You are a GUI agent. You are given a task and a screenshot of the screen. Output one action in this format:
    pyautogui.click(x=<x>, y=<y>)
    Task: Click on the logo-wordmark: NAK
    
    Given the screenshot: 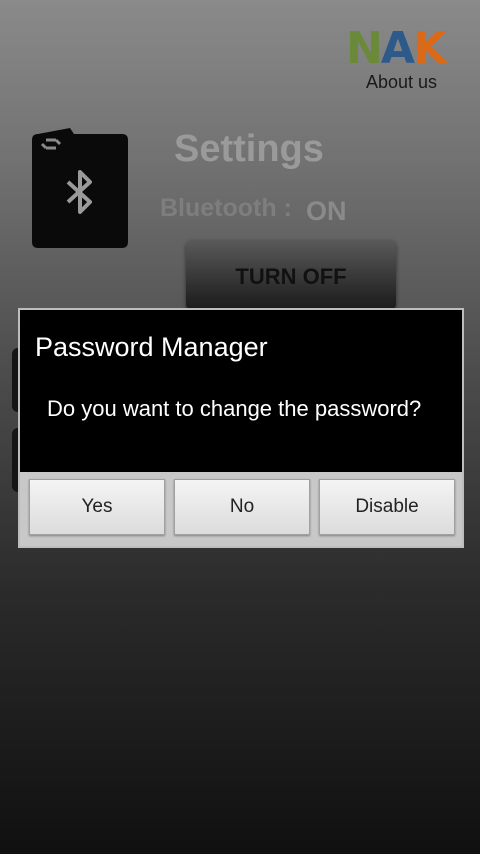 What is the action you would take?
    pyautogui.click(x=408, y=48)
    